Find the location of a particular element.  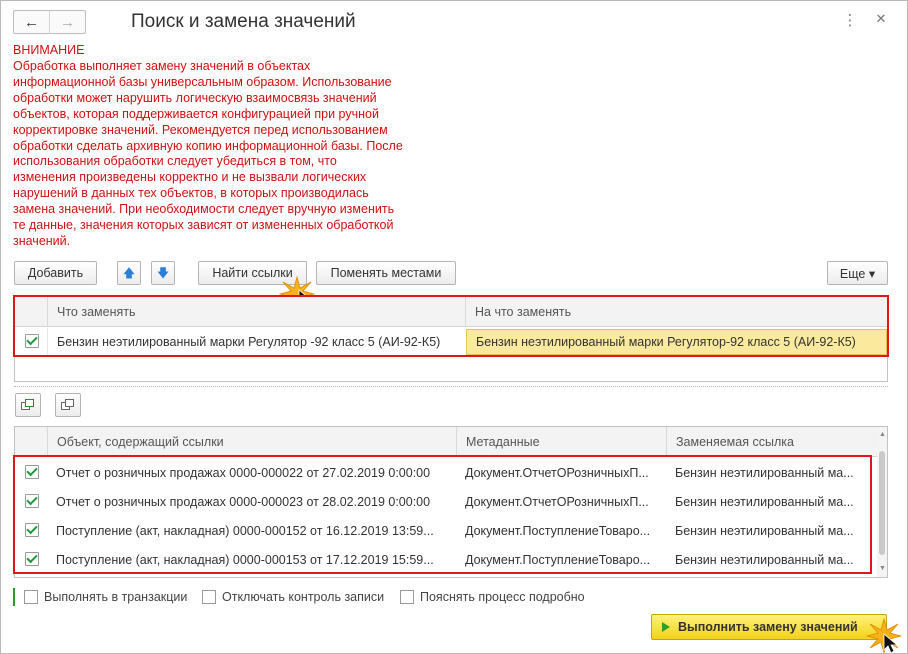

check-all-button is located at coordinates (28, 405).